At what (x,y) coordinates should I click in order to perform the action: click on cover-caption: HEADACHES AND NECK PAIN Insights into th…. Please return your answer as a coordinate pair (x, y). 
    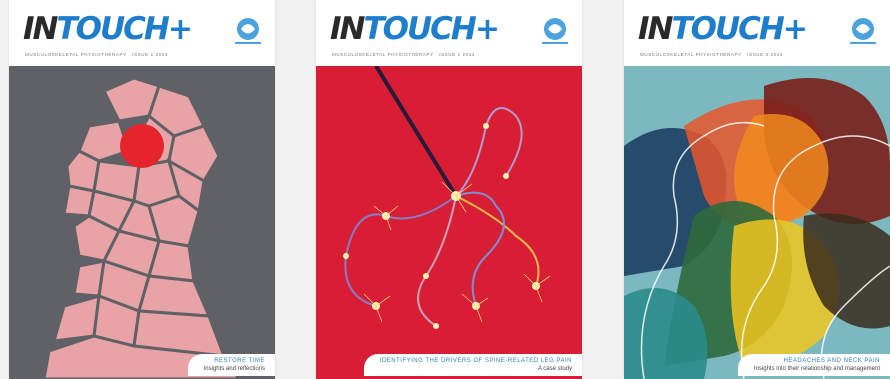
    Looking at the image, I should click on (813, 365).